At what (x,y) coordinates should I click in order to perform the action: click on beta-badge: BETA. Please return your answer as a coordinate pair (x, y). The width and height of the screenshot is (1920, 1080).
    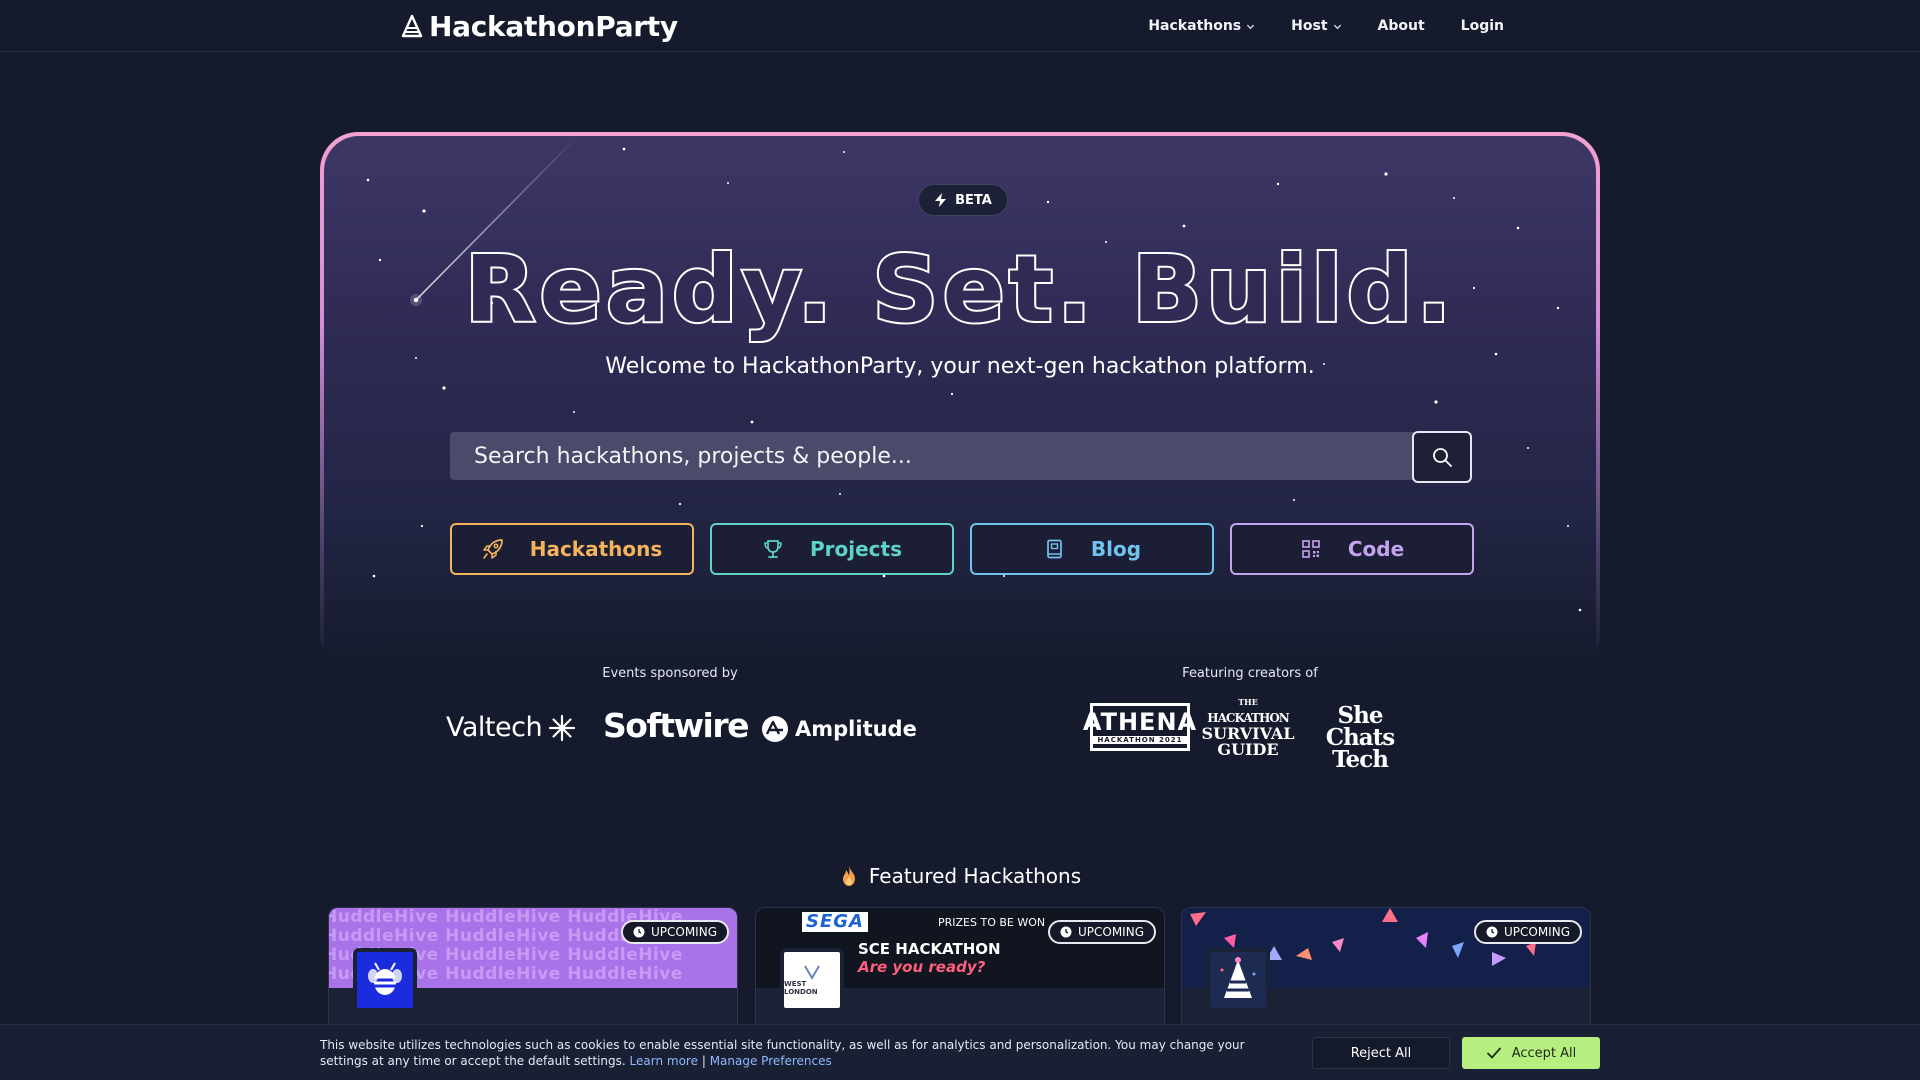
    Looking at the image, I should click on (963, 200).